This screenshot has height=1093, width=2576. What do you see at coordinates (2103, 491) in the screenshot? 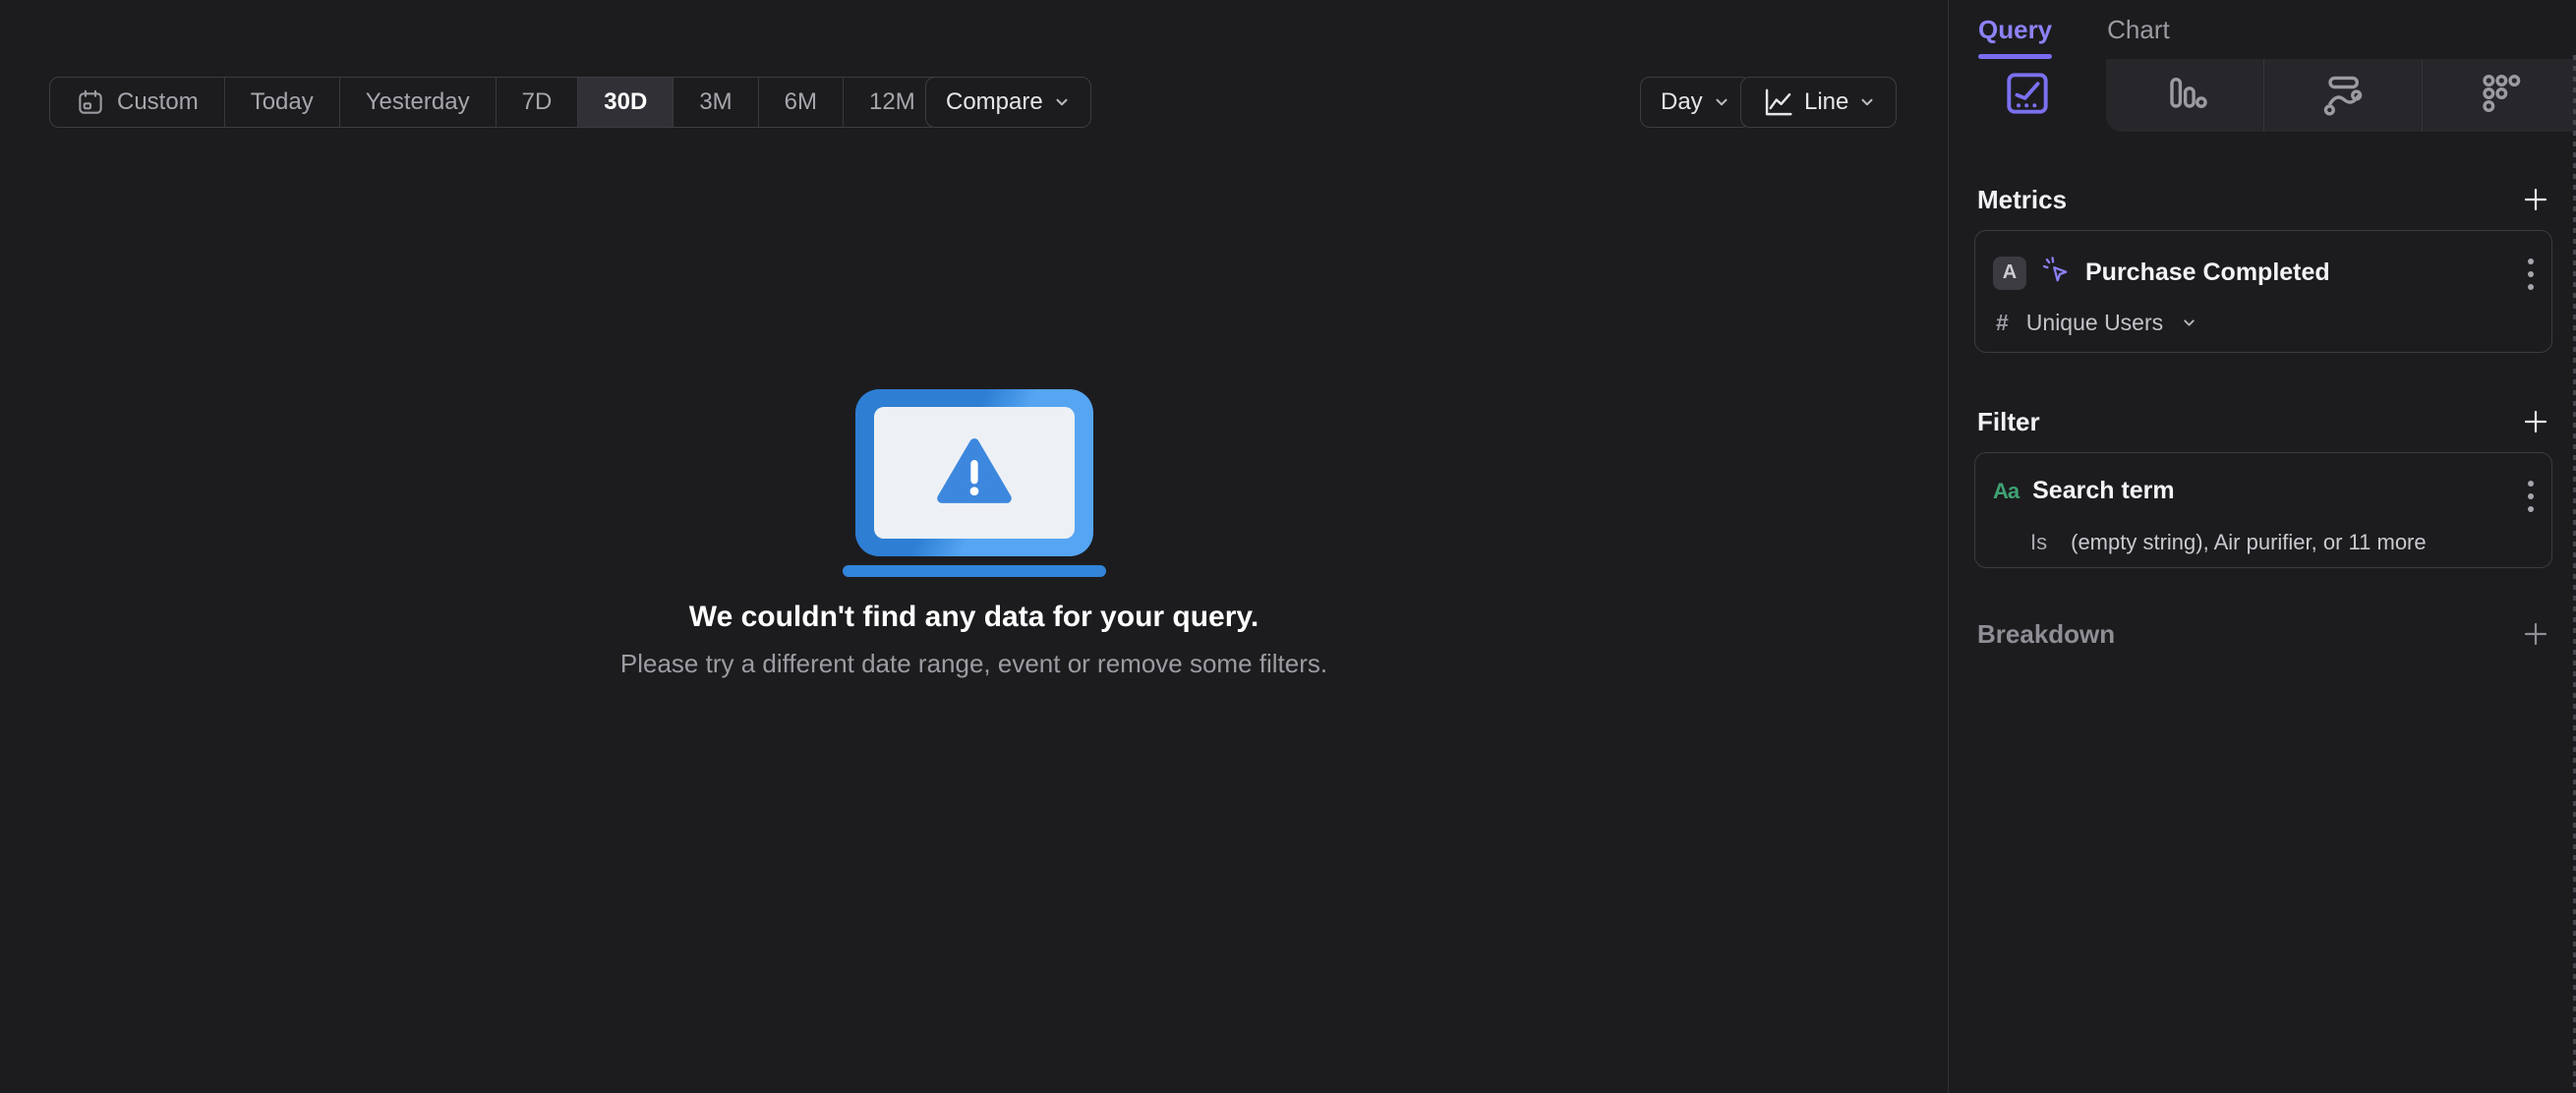
I see `filter-property-name: Search term` at bounding box center [2103, 491].